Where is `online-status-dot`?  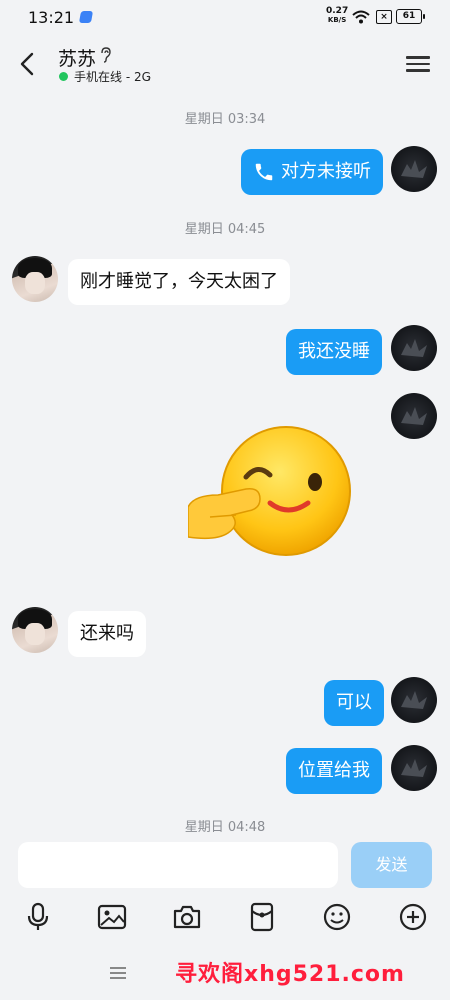
online-status-dot is located at coordinates (63, 76).